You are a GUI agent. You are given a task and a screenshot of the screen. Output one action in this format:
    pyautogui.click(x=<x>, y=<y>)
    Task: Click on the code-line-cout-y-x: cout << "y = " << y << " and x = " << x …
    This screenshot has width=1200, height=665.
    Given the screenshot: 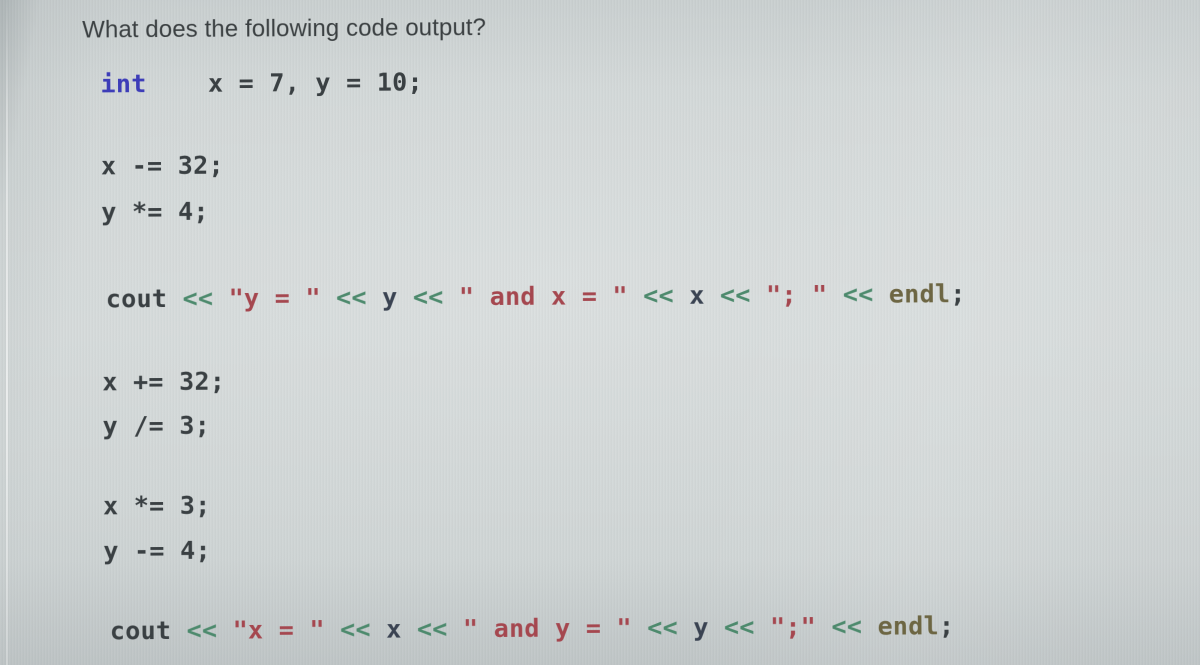 What is the action you would take?
    pyautogui.click(x=536, y=296)
    